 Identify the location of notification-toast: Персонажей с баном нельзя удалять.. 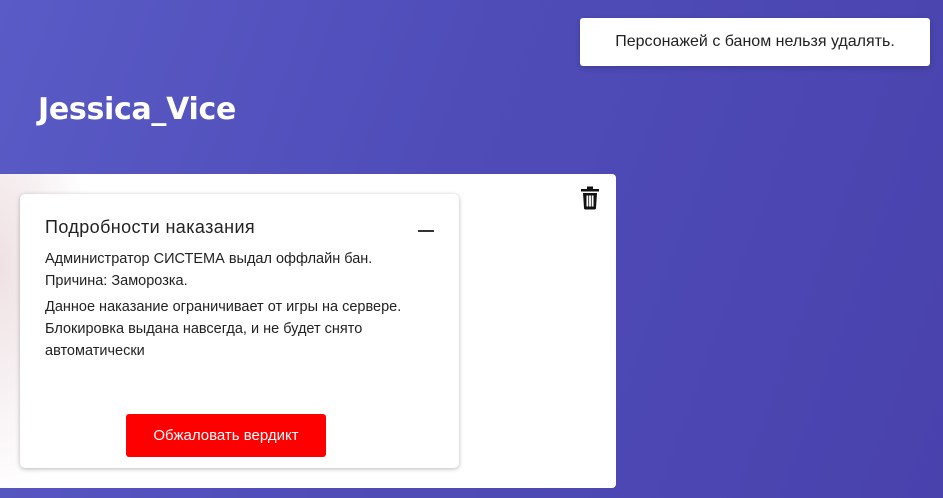
(755, 42).